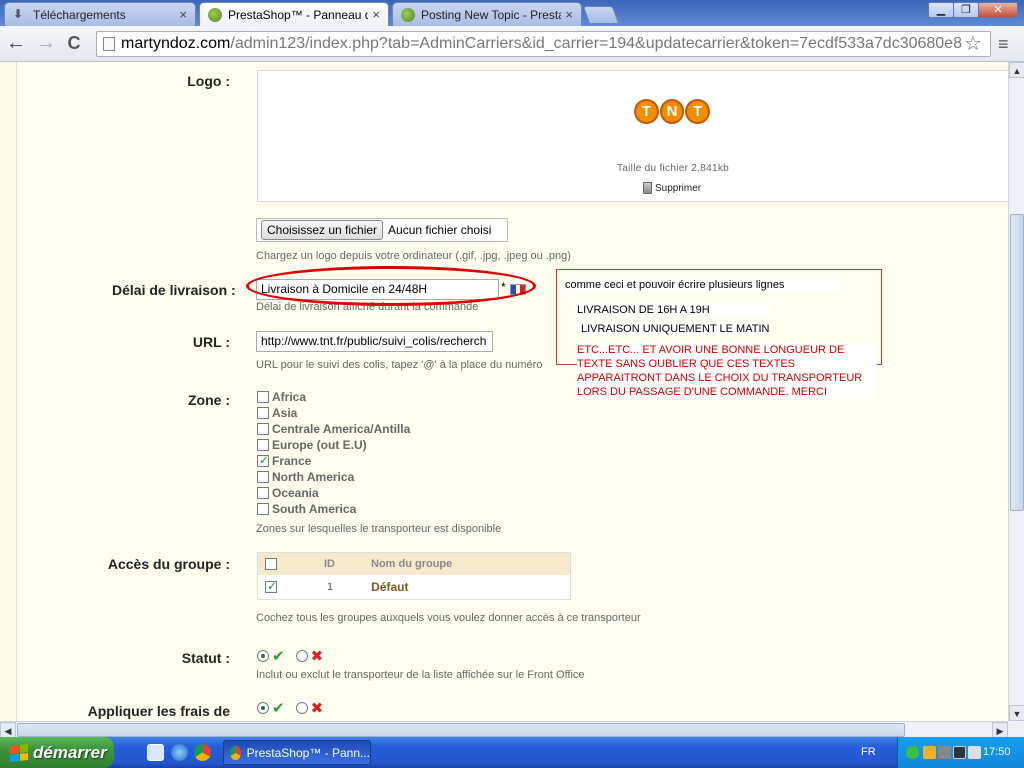 This screenshot has height=768, width=1024. Describe the element at coordinates (317, 708) in the screenshot. I see `cross-icon: ✖` at that location.